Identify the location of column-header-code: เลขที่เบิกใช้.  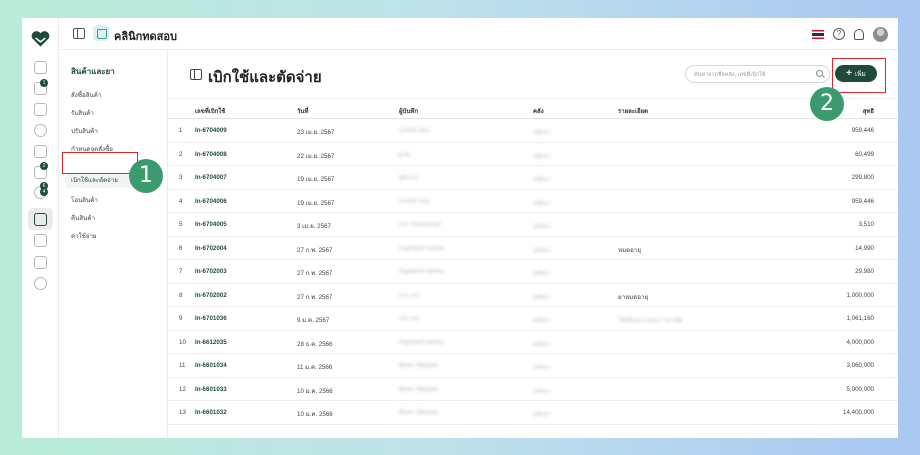
(210, 111).